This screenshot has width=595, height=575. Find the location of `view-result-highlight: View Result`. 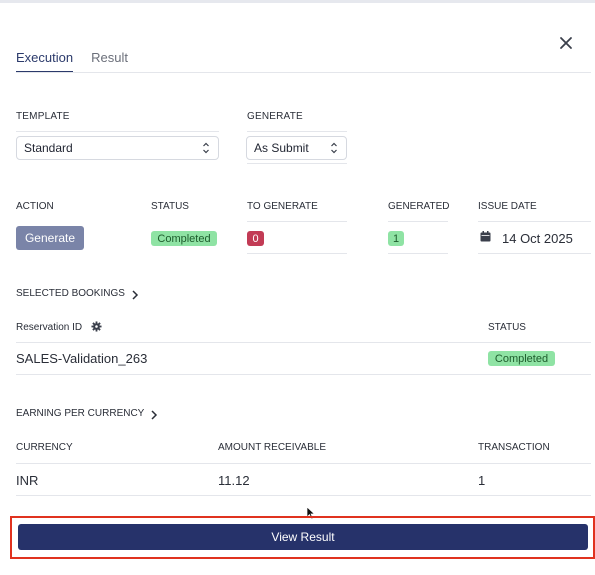

view-result-highlight: View Result is located at coordinates (302, 537).